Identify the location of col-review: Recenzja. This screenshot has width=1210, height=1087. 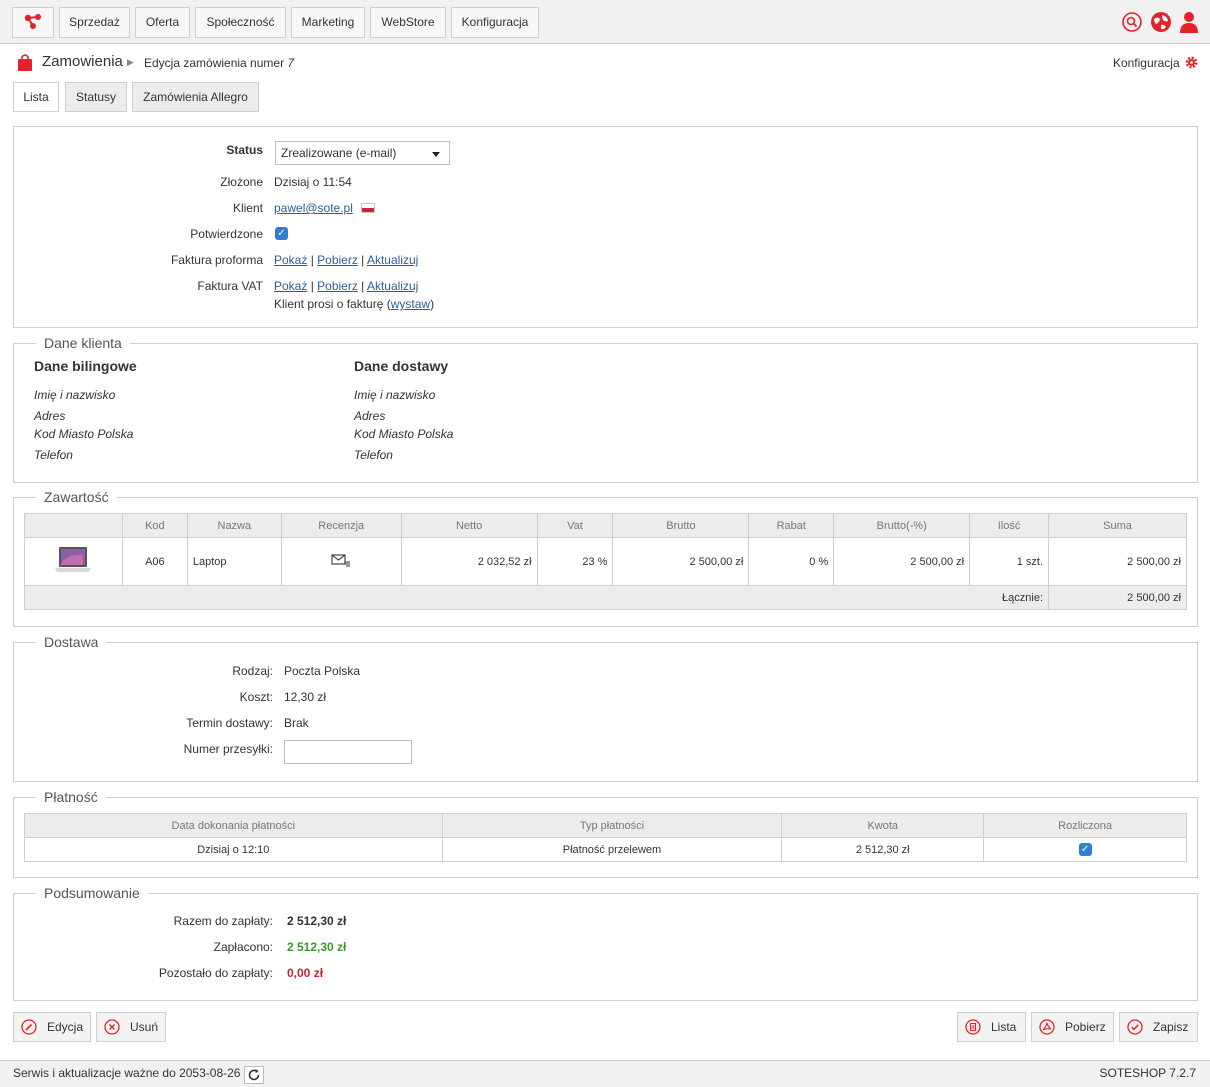
(341, 525).